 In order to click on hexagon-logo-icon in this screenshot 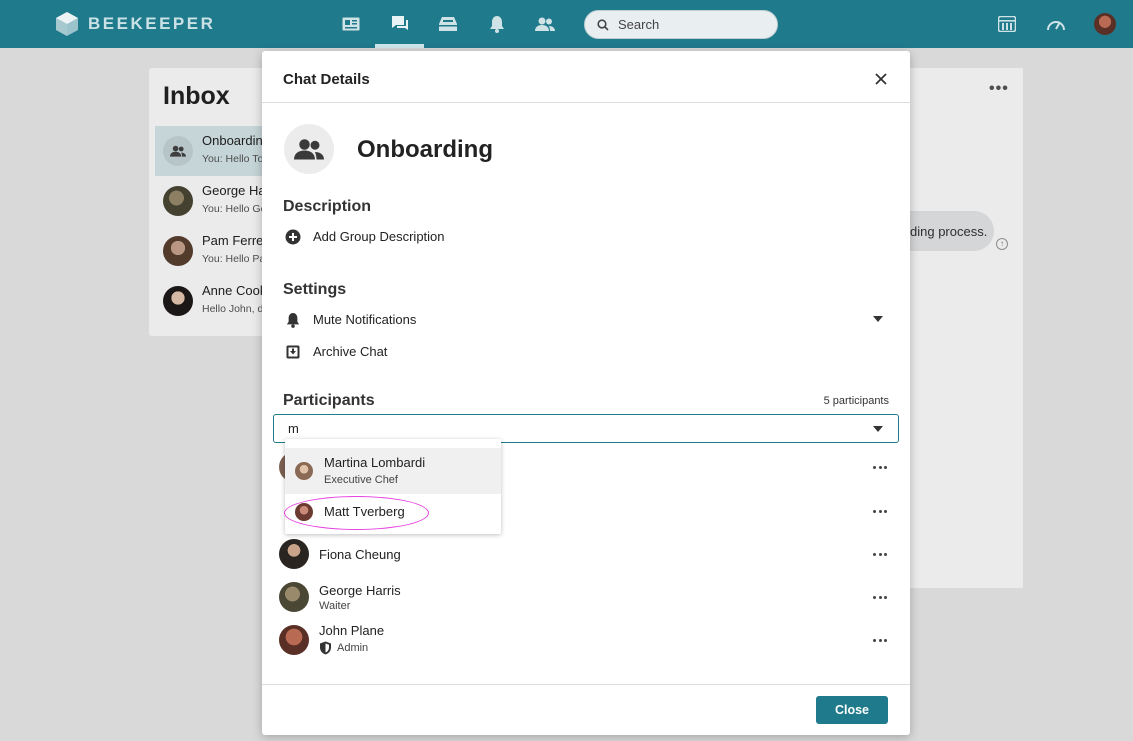, I will do `click(67, 24)`.